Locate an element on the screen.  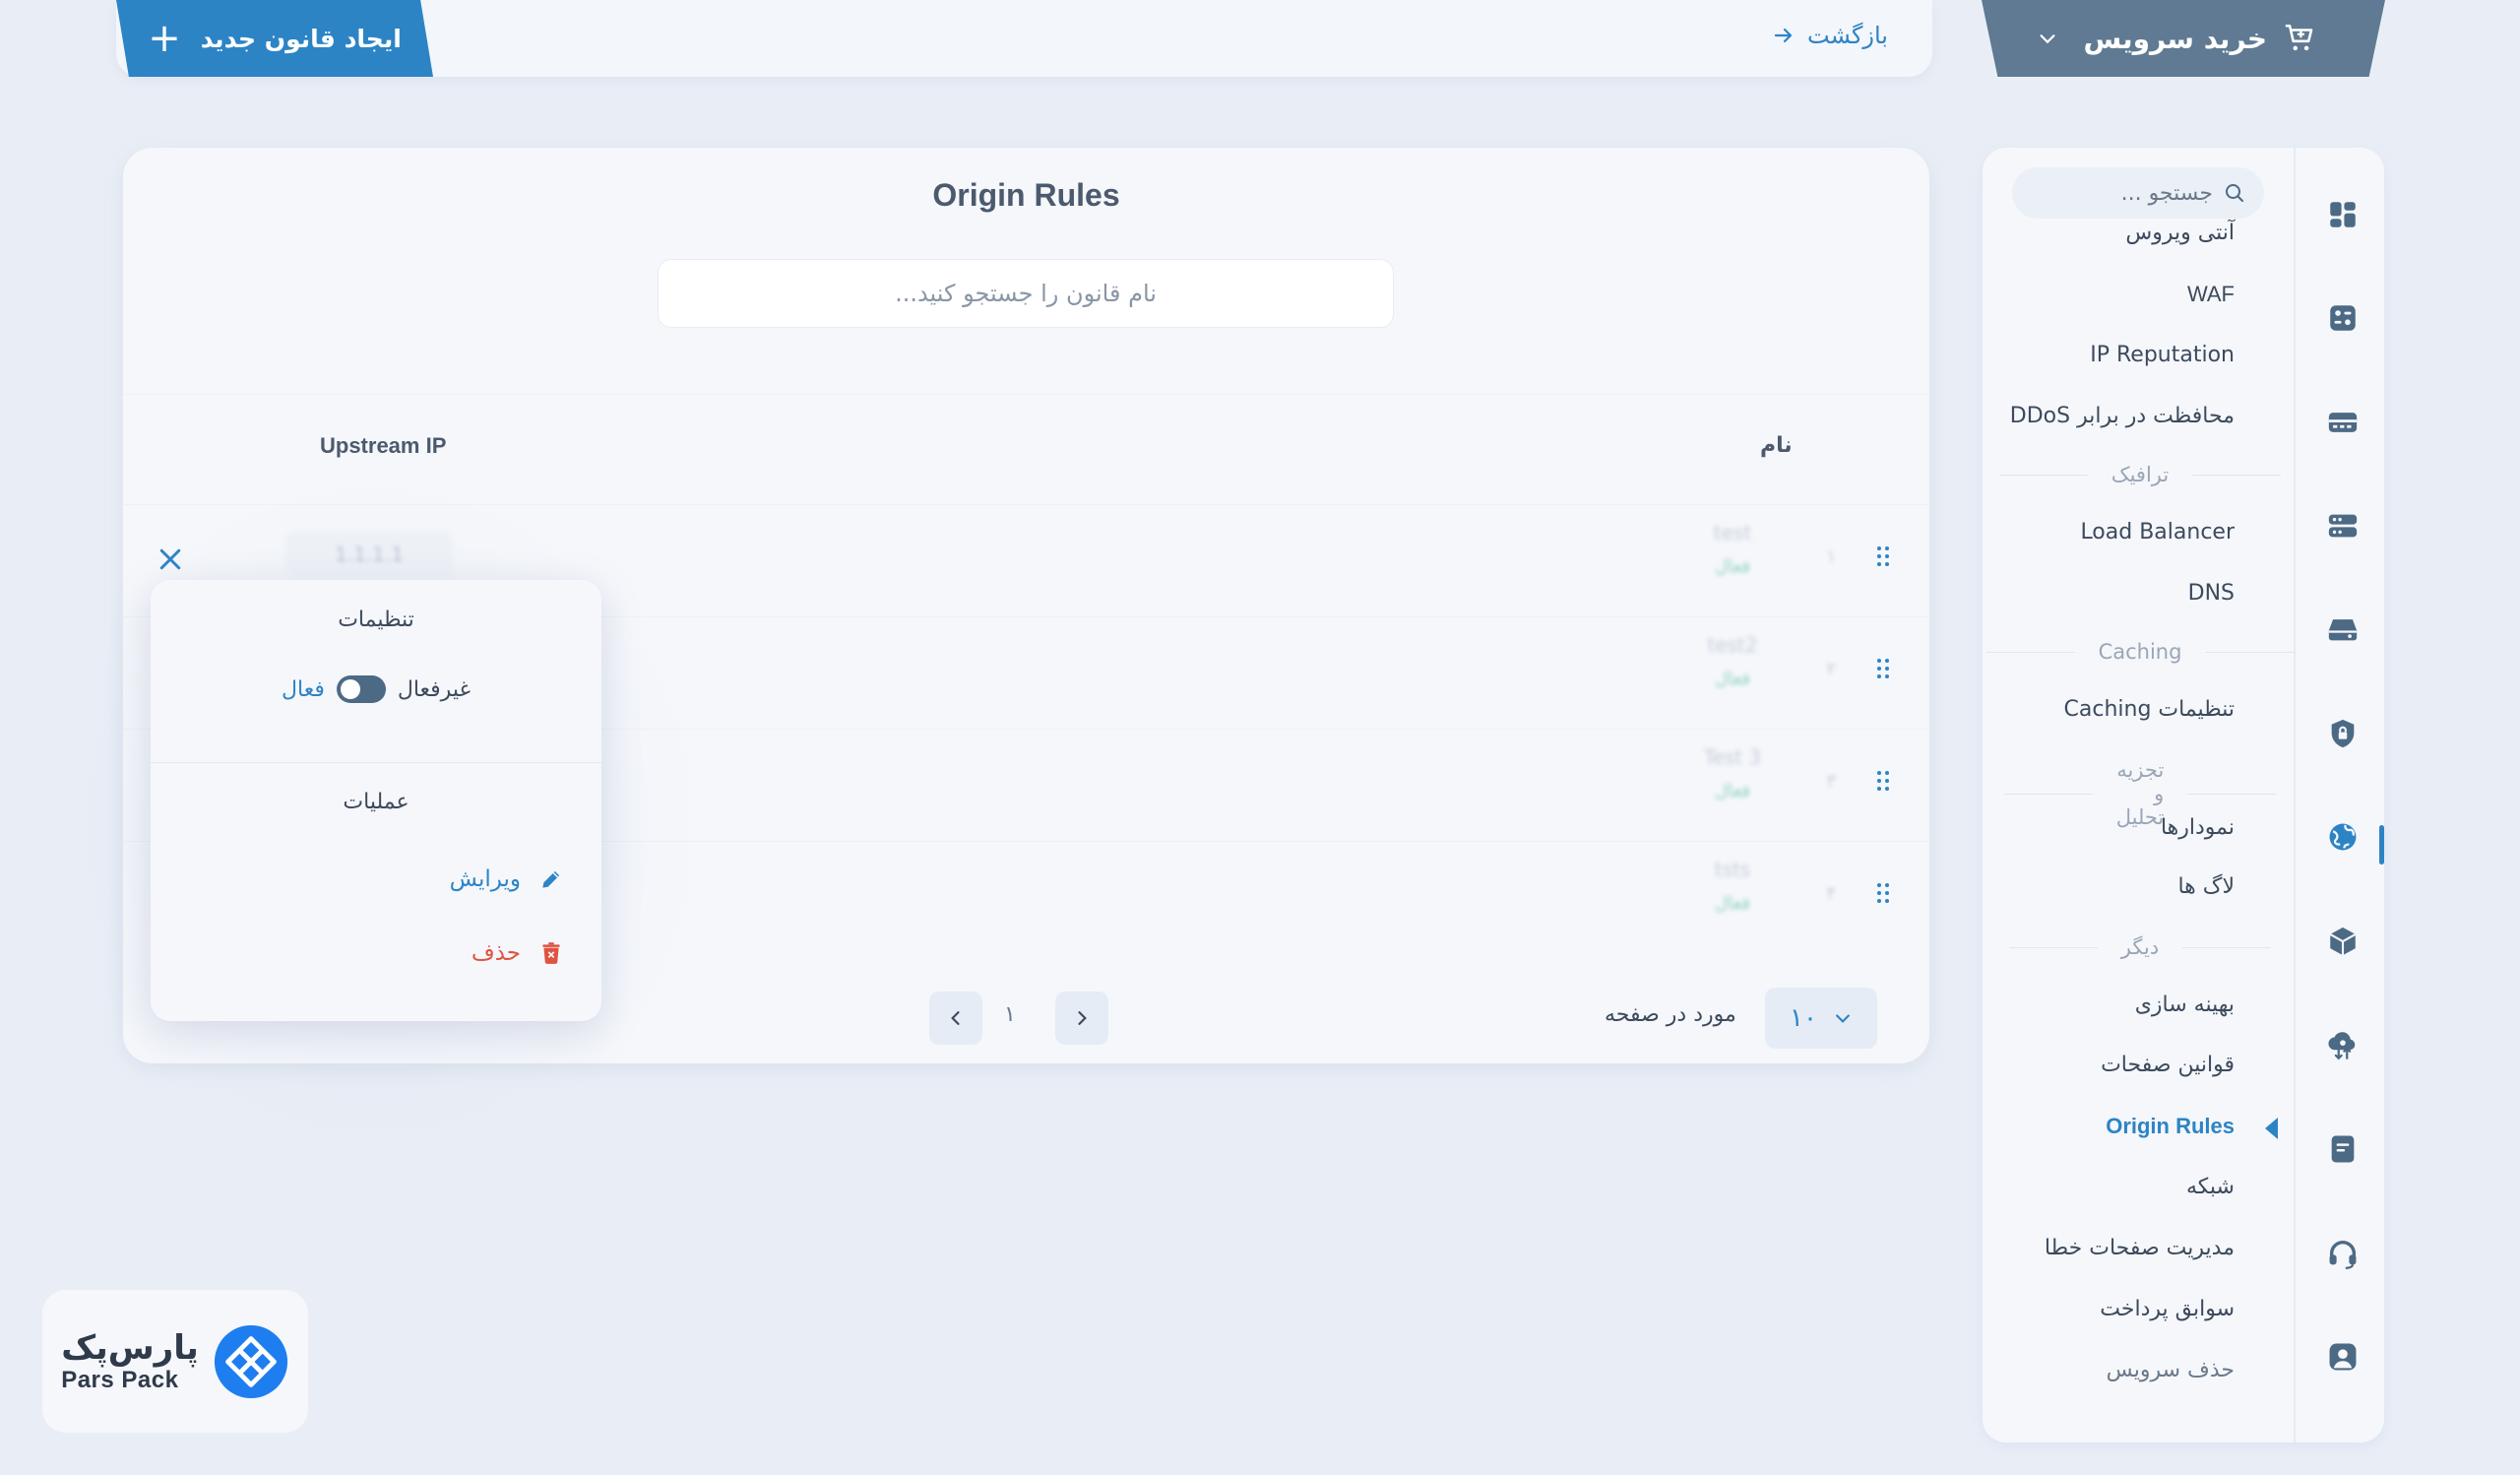
headset-icon is located at coordinates (2343, 1253).